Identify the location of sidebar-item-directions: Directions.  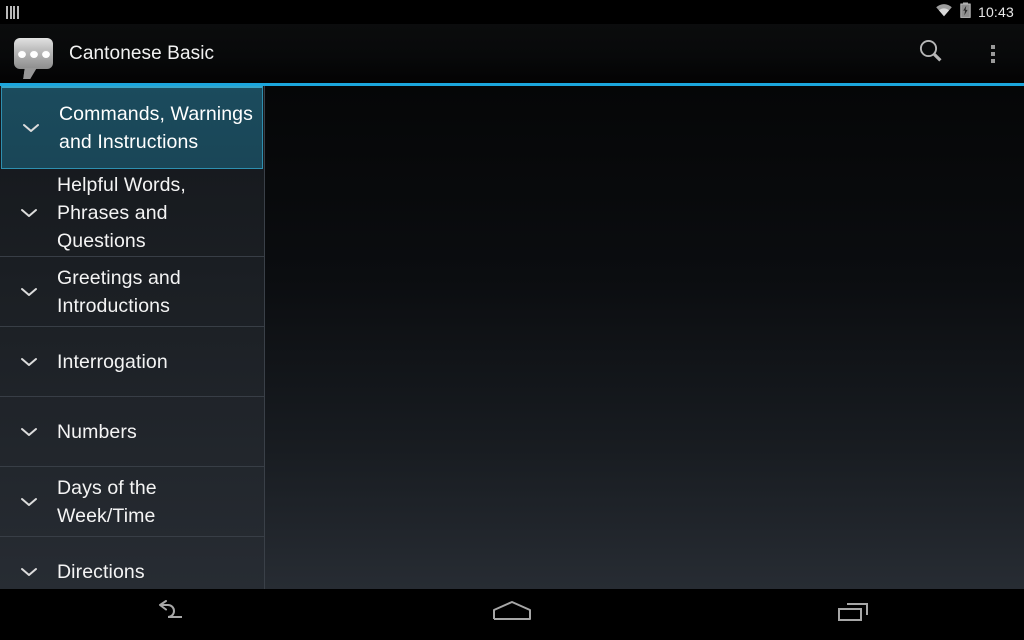
(132, 563).